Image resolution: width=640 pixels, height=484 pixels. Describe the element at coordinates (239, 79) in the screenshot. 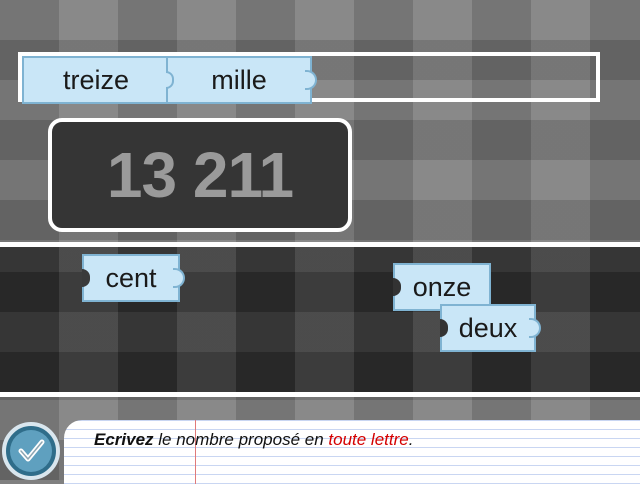

I see `tile-label: mille` at that location.